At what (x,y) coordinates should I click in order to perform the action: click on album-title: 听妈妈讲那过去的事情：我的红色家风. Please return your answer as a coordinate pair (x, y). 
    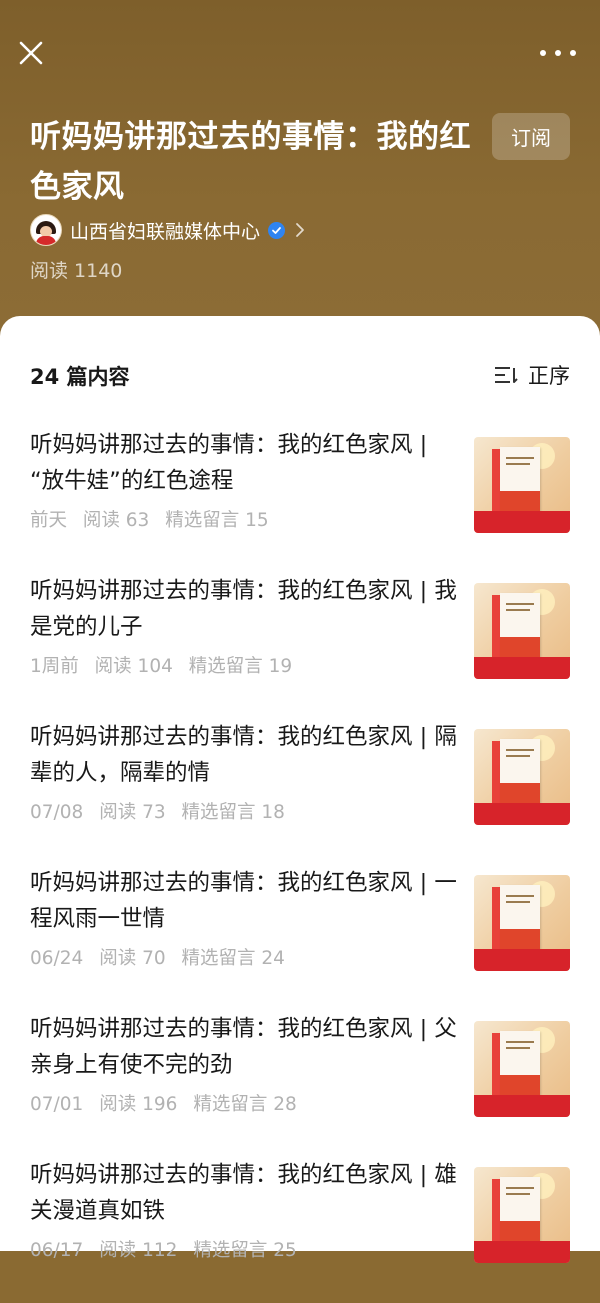
    Looking at the image, I should click on (250, 162).